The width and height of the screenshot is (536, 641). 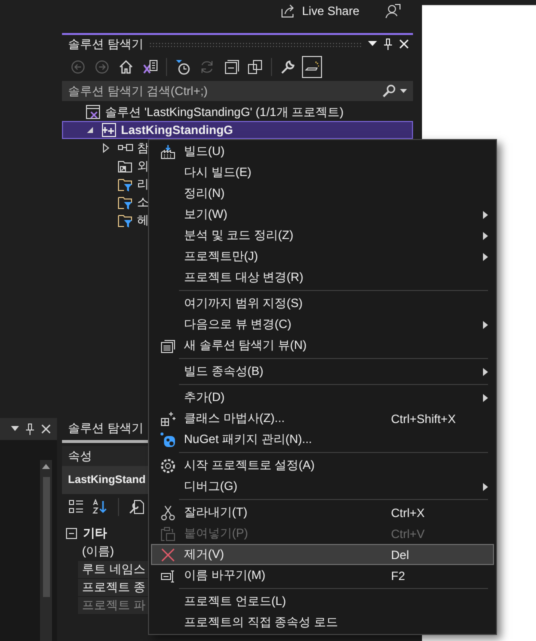 I want to click on object-name: LastKingStand, so click(x=107, y=480).